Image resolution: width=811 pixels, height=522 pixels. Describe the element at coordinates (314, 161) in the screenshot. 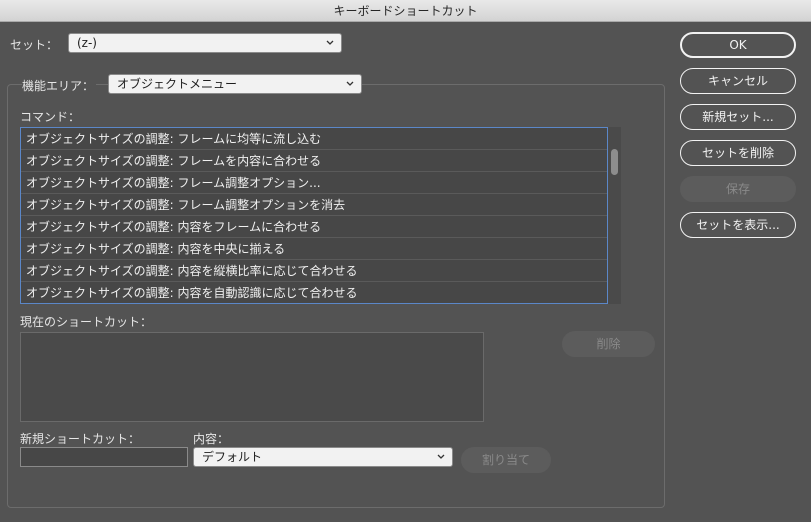

I see `list-item: オブジェクトサイズの調整: フレームを内容に合わせる` at that location.